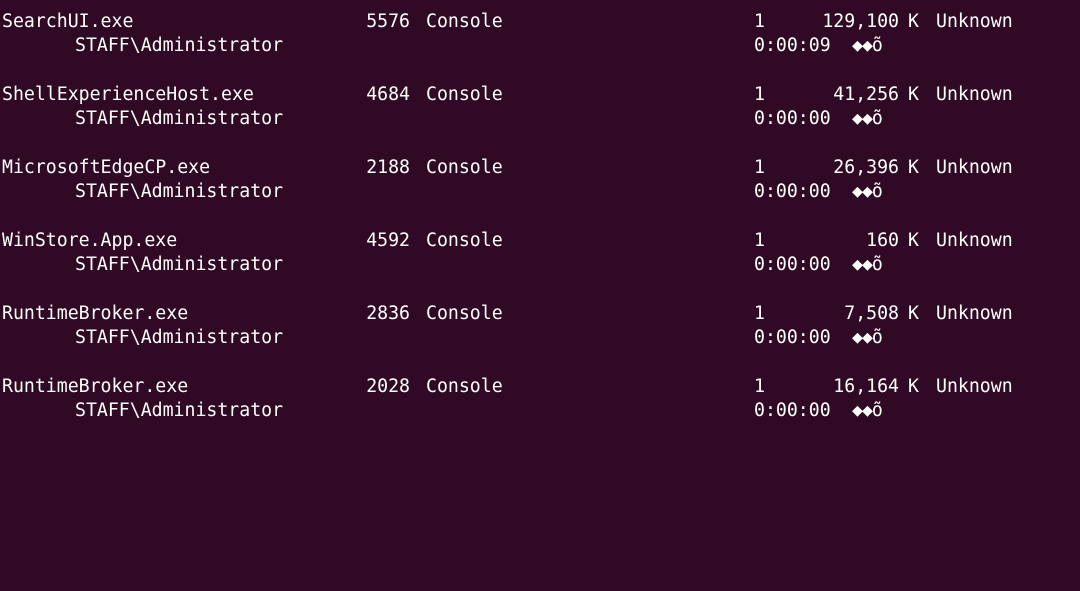 Image resolution: width=1080 pixels, height=591 pixels. I want to click on image-name: WinStore.App.exe, so click(90, 240).